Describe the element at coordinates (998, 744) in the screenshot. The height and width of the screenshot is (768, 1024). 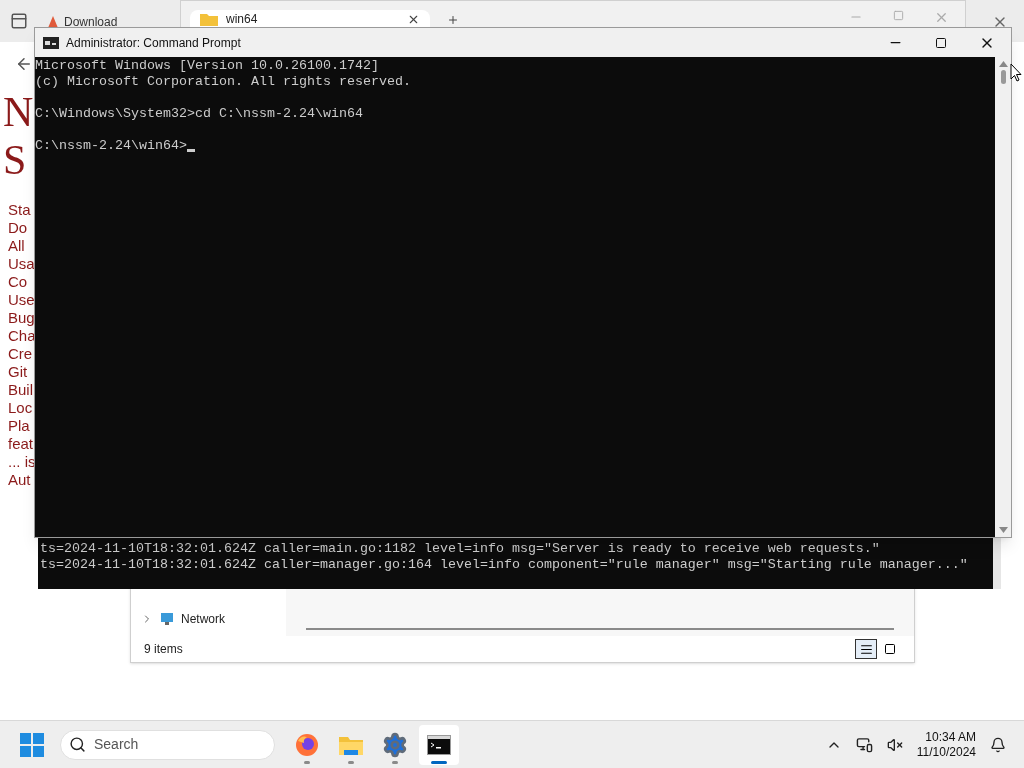
I see `notifications-icon` at that location.